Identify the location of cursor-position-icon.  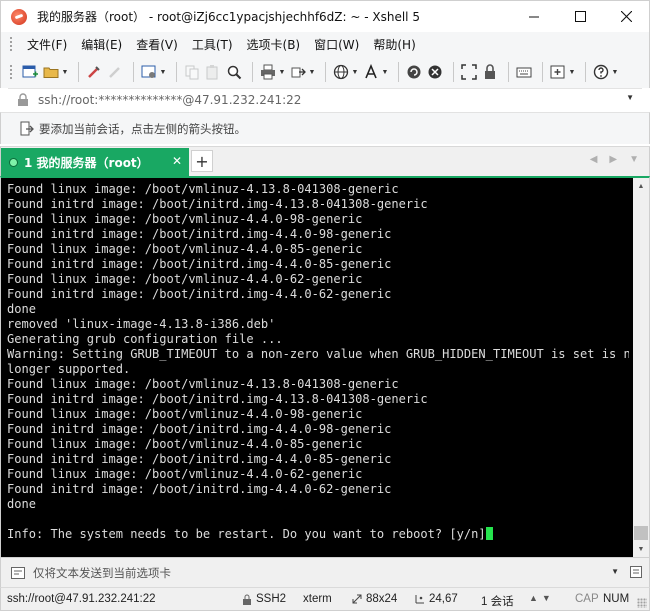
(419, 599).